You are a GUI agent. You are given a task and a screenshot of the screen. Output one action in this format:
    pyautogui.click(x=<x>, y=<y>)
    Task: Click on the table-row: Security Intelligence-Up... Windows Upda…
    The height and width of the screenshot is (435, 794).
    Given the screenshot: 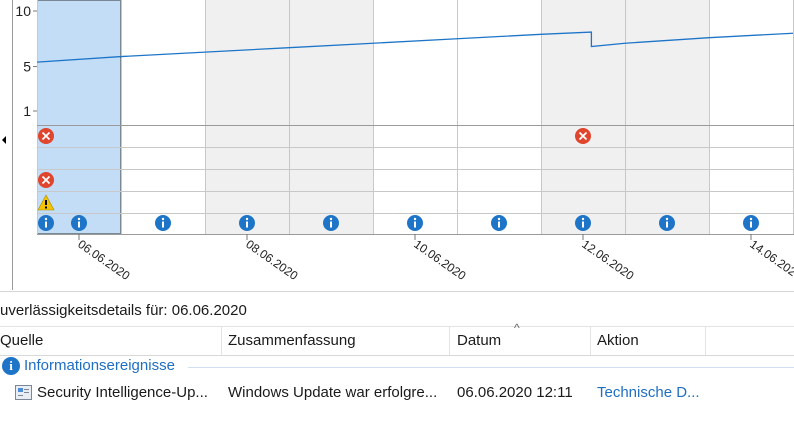 What is the action you would take?
    pyautogui.click(x=397, y=394)
    